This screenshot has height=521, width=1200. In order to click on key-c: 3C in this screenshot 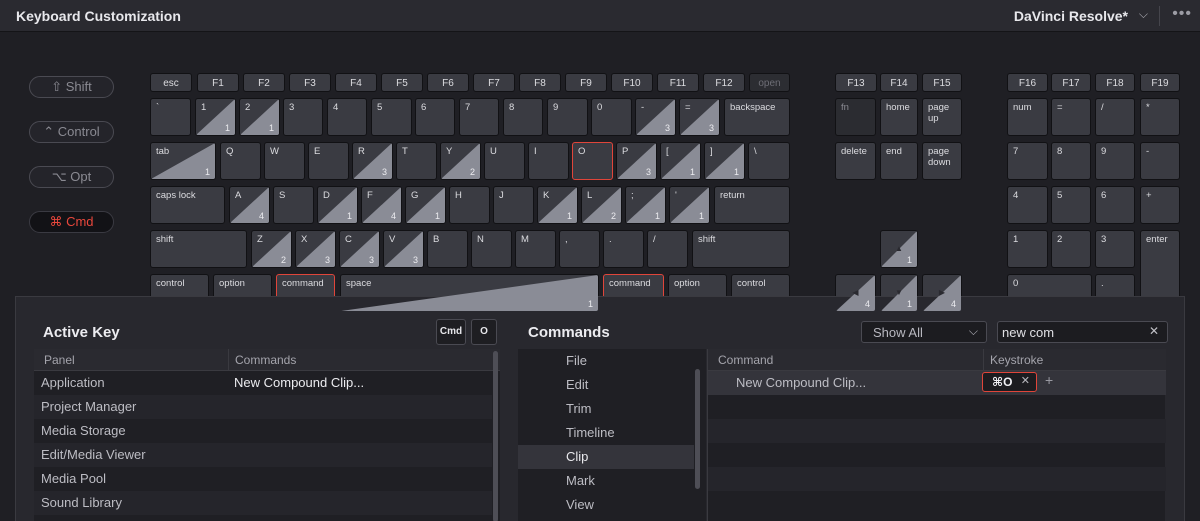, I will do `click(359, 249)`.